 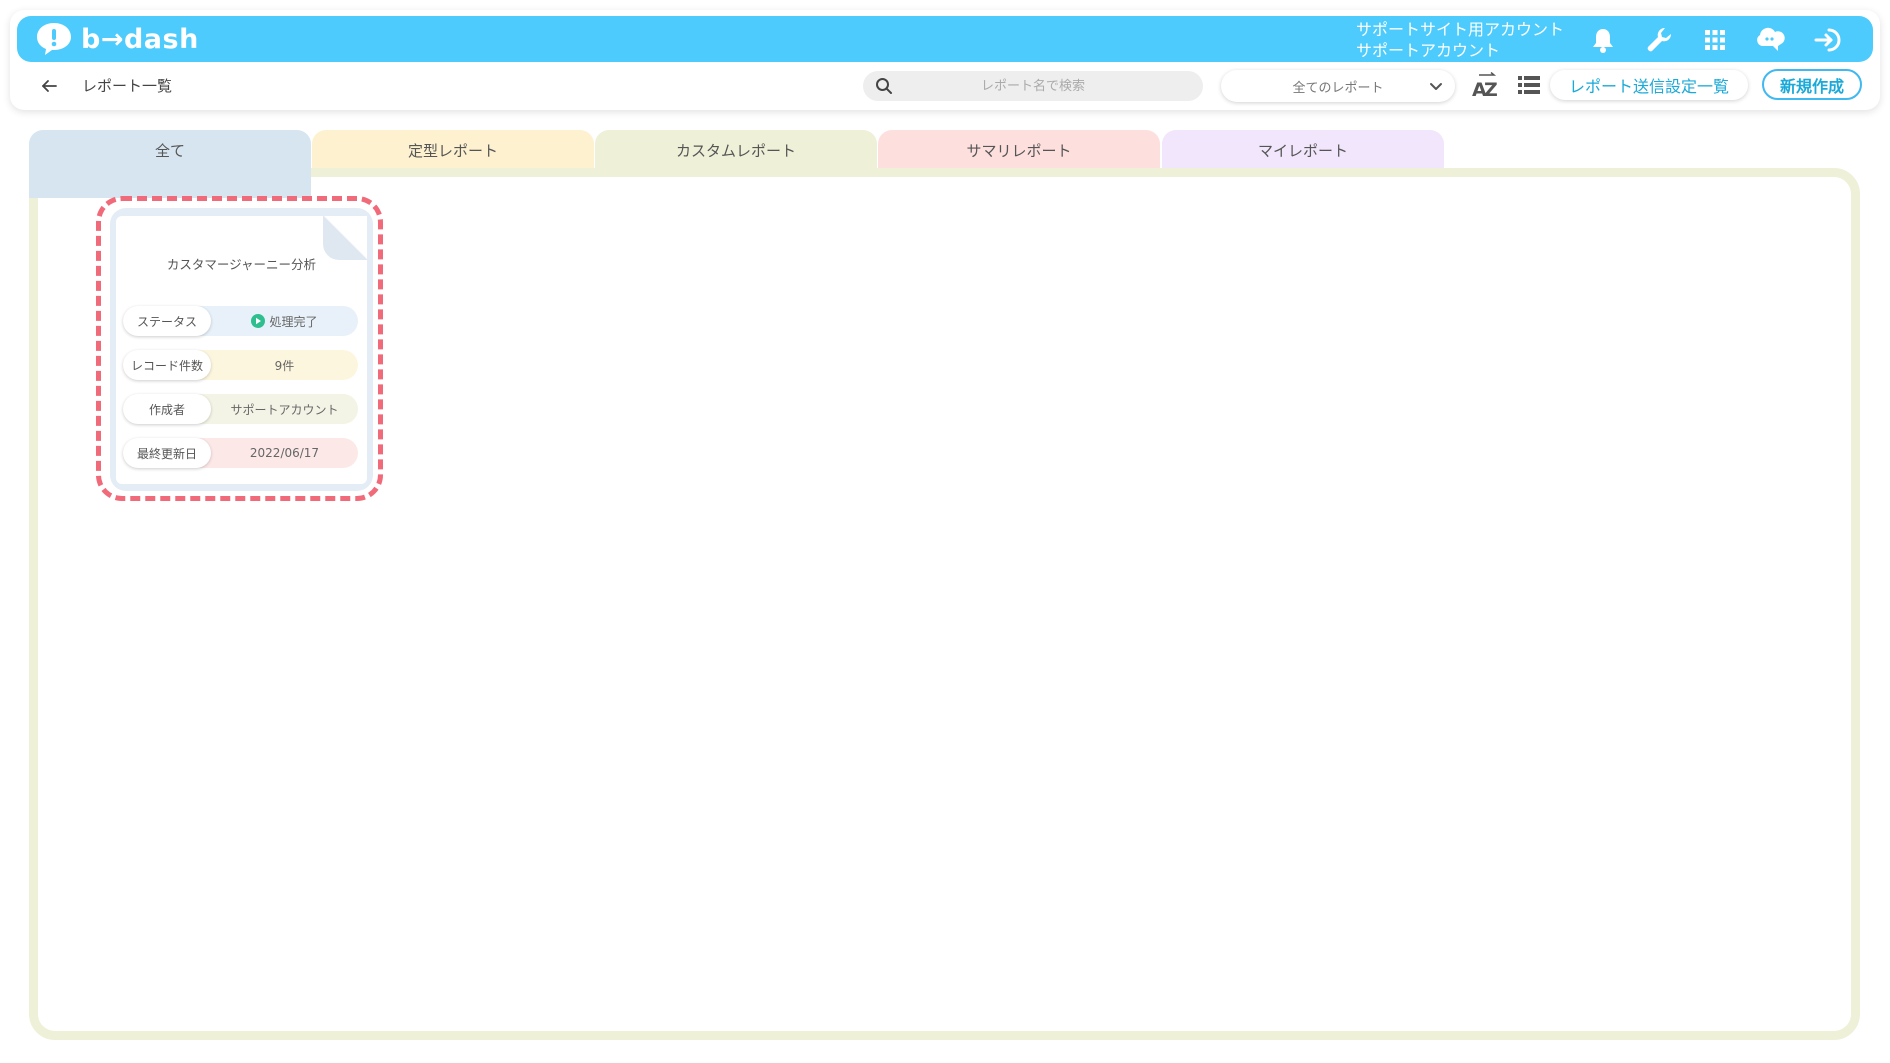 I want to click on account-line-1: サポートサイト用アカウント, so click(x=1460, y=29).